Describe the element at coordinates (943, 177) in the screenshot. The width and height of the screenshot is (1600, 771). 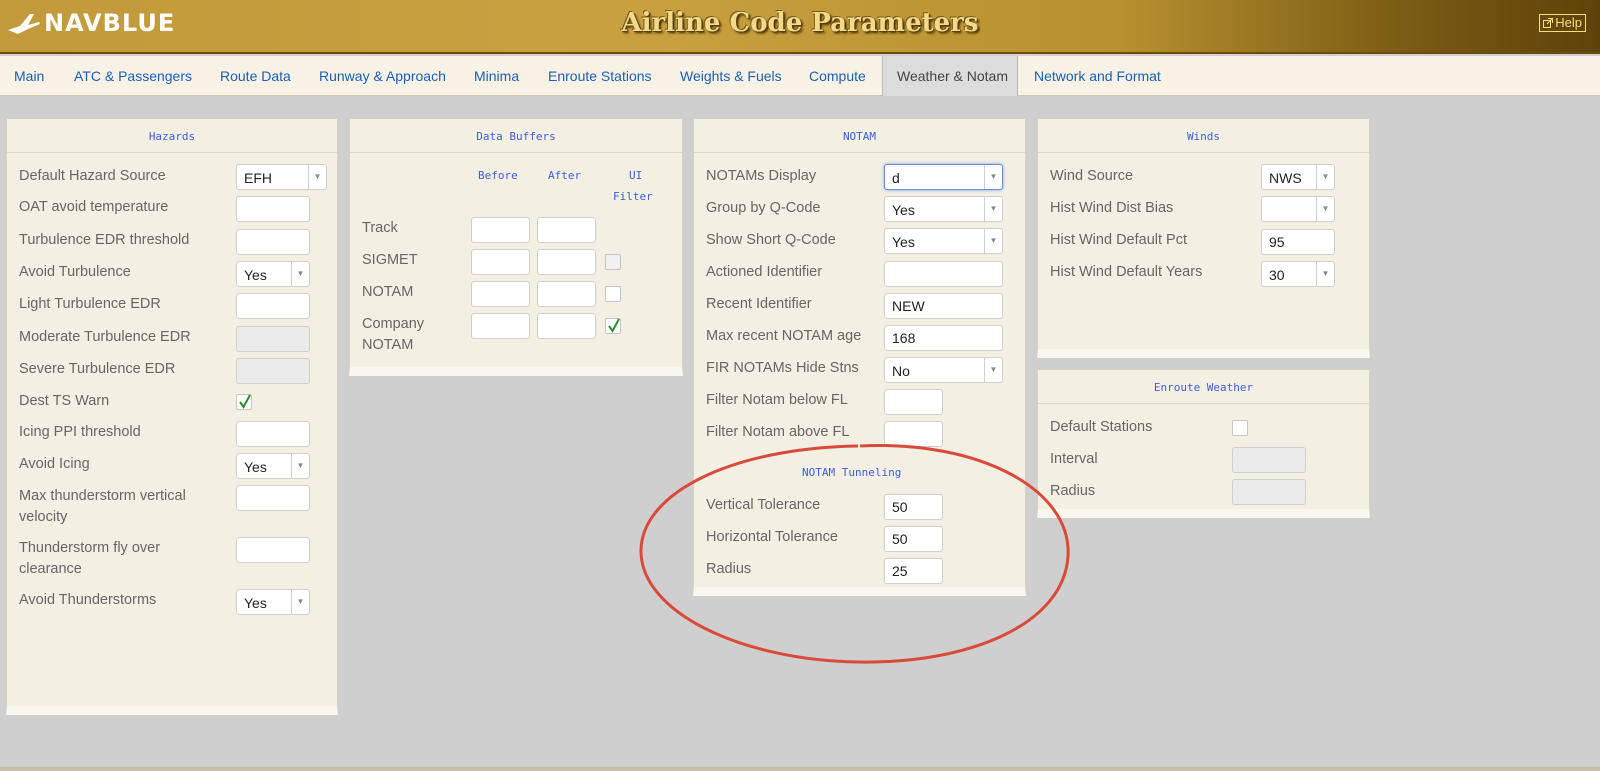
I see `notams-display-select: d ▼` at that location.